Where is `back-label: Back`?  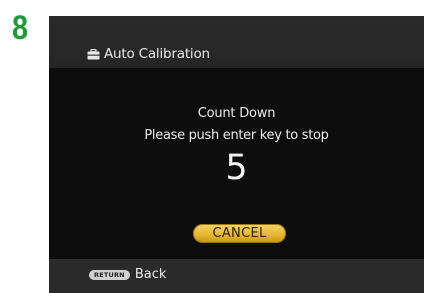
back-label: Back is located at coordinates (150, 274).